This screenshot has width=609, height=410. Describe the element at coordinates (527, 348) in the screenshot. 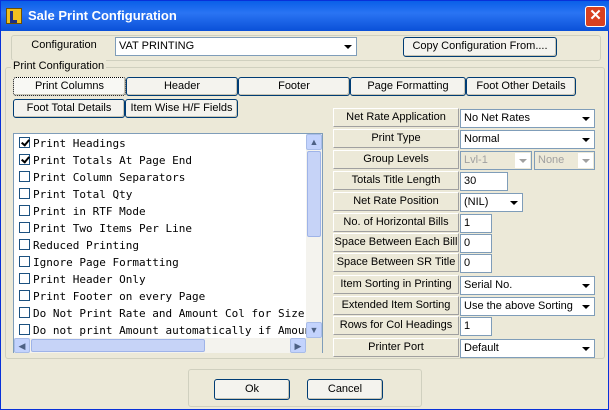

I see `printer-port-select: Default` at that location.